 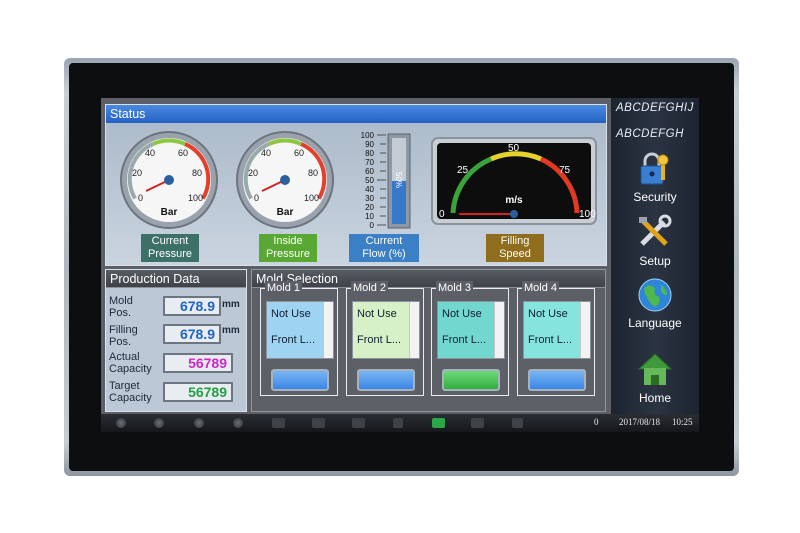 What do you see at coordinates (123, 336) in the screenshot?
I see `production-label: Filling Pos.` at bounding box center [123, 336].